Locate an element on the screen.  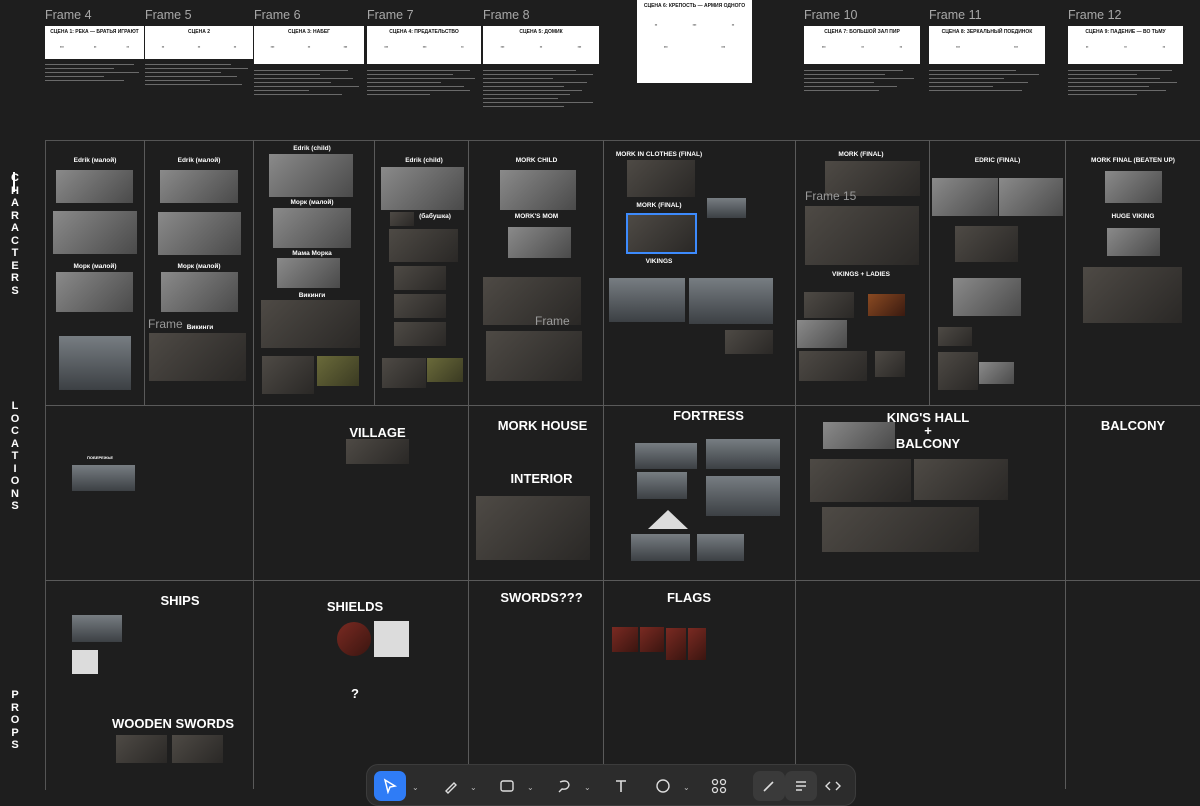
text-tool is located at coordinates (621, 786).